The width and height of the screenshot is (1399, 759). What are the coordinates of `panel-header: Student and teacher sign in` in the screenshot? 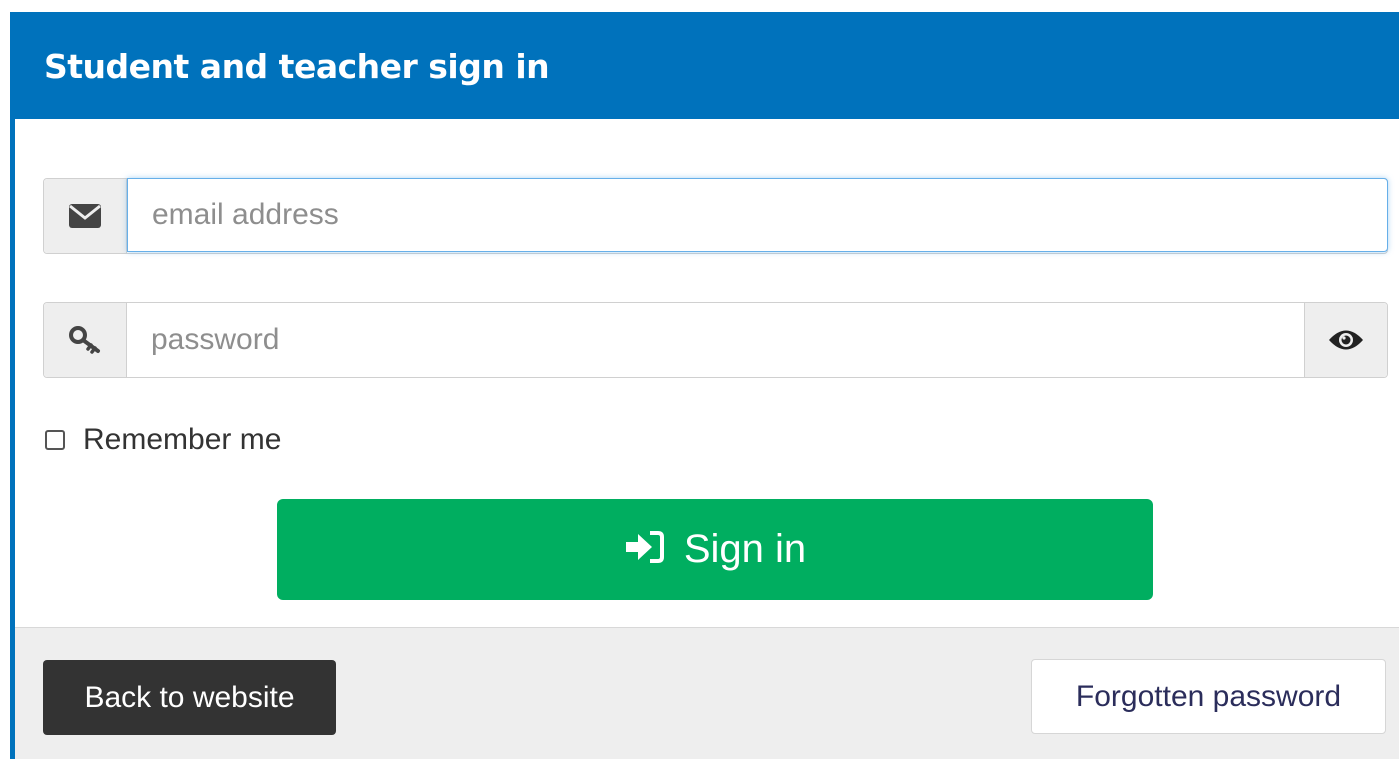 It's located at (707, 66).